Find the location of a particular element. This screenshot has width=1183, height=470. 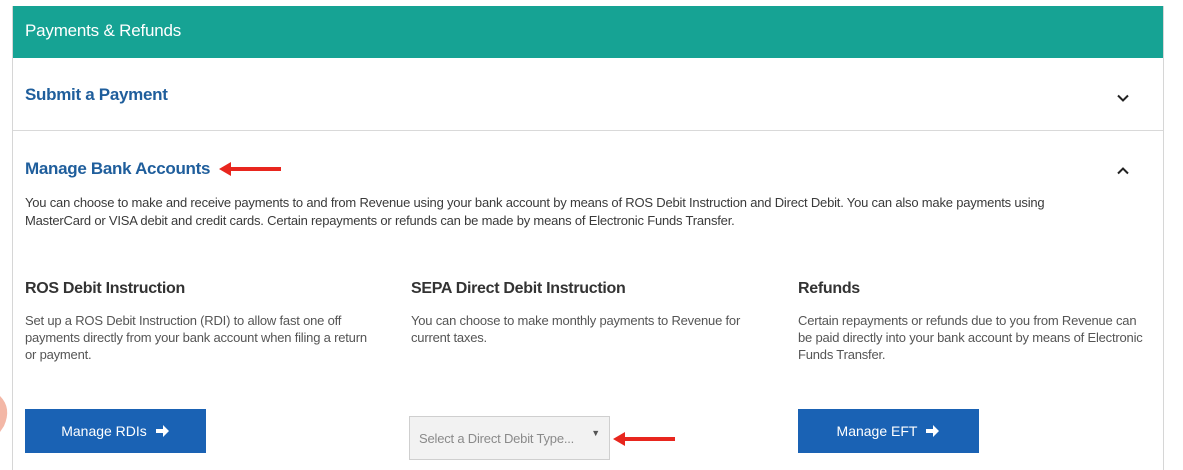

direct-debit-type-select: Select a Direct Debit Type... ▼ is located at coordinates (509, 438).